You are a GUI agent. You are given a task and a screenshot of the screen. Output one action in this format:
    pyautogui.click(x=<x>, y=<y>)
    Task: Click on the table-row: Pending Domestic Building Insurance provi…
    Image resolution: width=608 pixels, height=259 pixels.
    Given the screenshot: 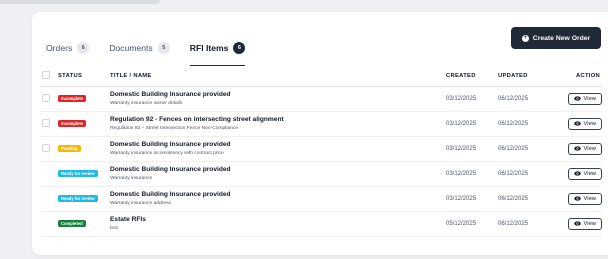 What is the action you would take?
    pyautogui.click(x=321, y=148)
    